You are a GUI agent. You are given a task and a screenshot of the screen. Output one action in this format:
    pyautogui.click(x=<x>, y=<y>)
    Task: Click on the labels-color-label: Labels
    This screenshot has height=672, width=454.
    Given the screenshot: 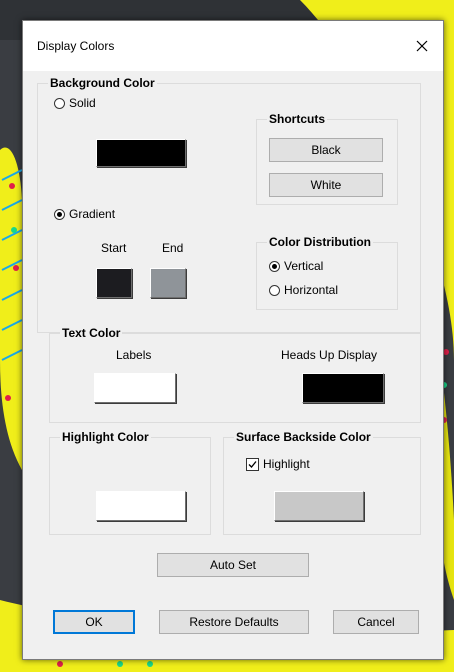 What is the action you would take?
    pyautogui.click(x=134, y=355)
    